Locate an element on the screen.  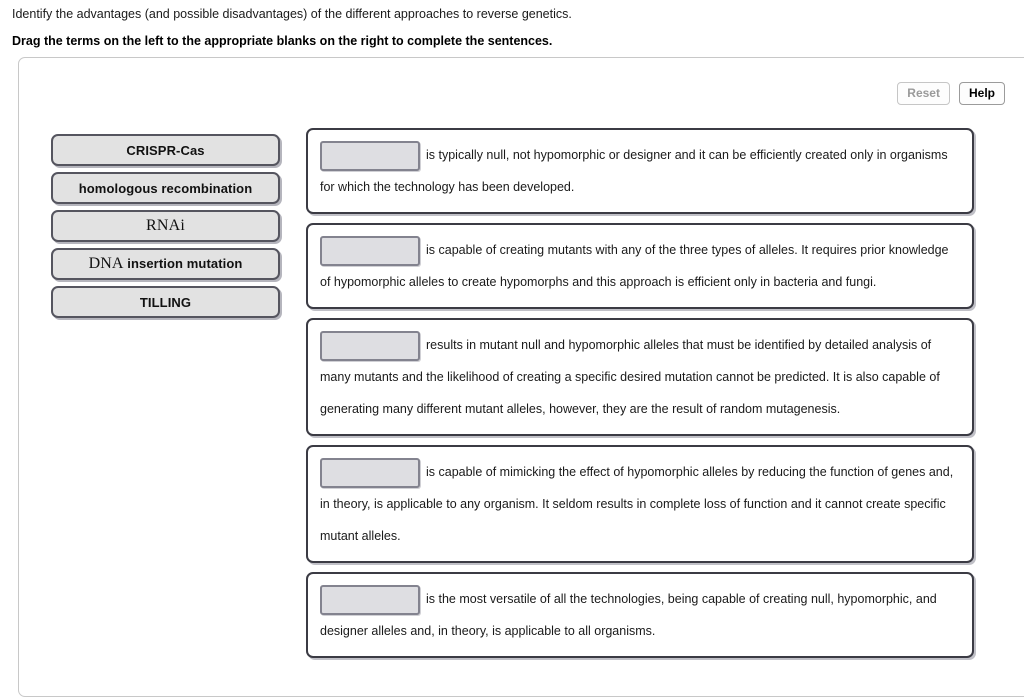
term-chip-homologous-recombination: homologous recombination is located at coordinates (165, 188).